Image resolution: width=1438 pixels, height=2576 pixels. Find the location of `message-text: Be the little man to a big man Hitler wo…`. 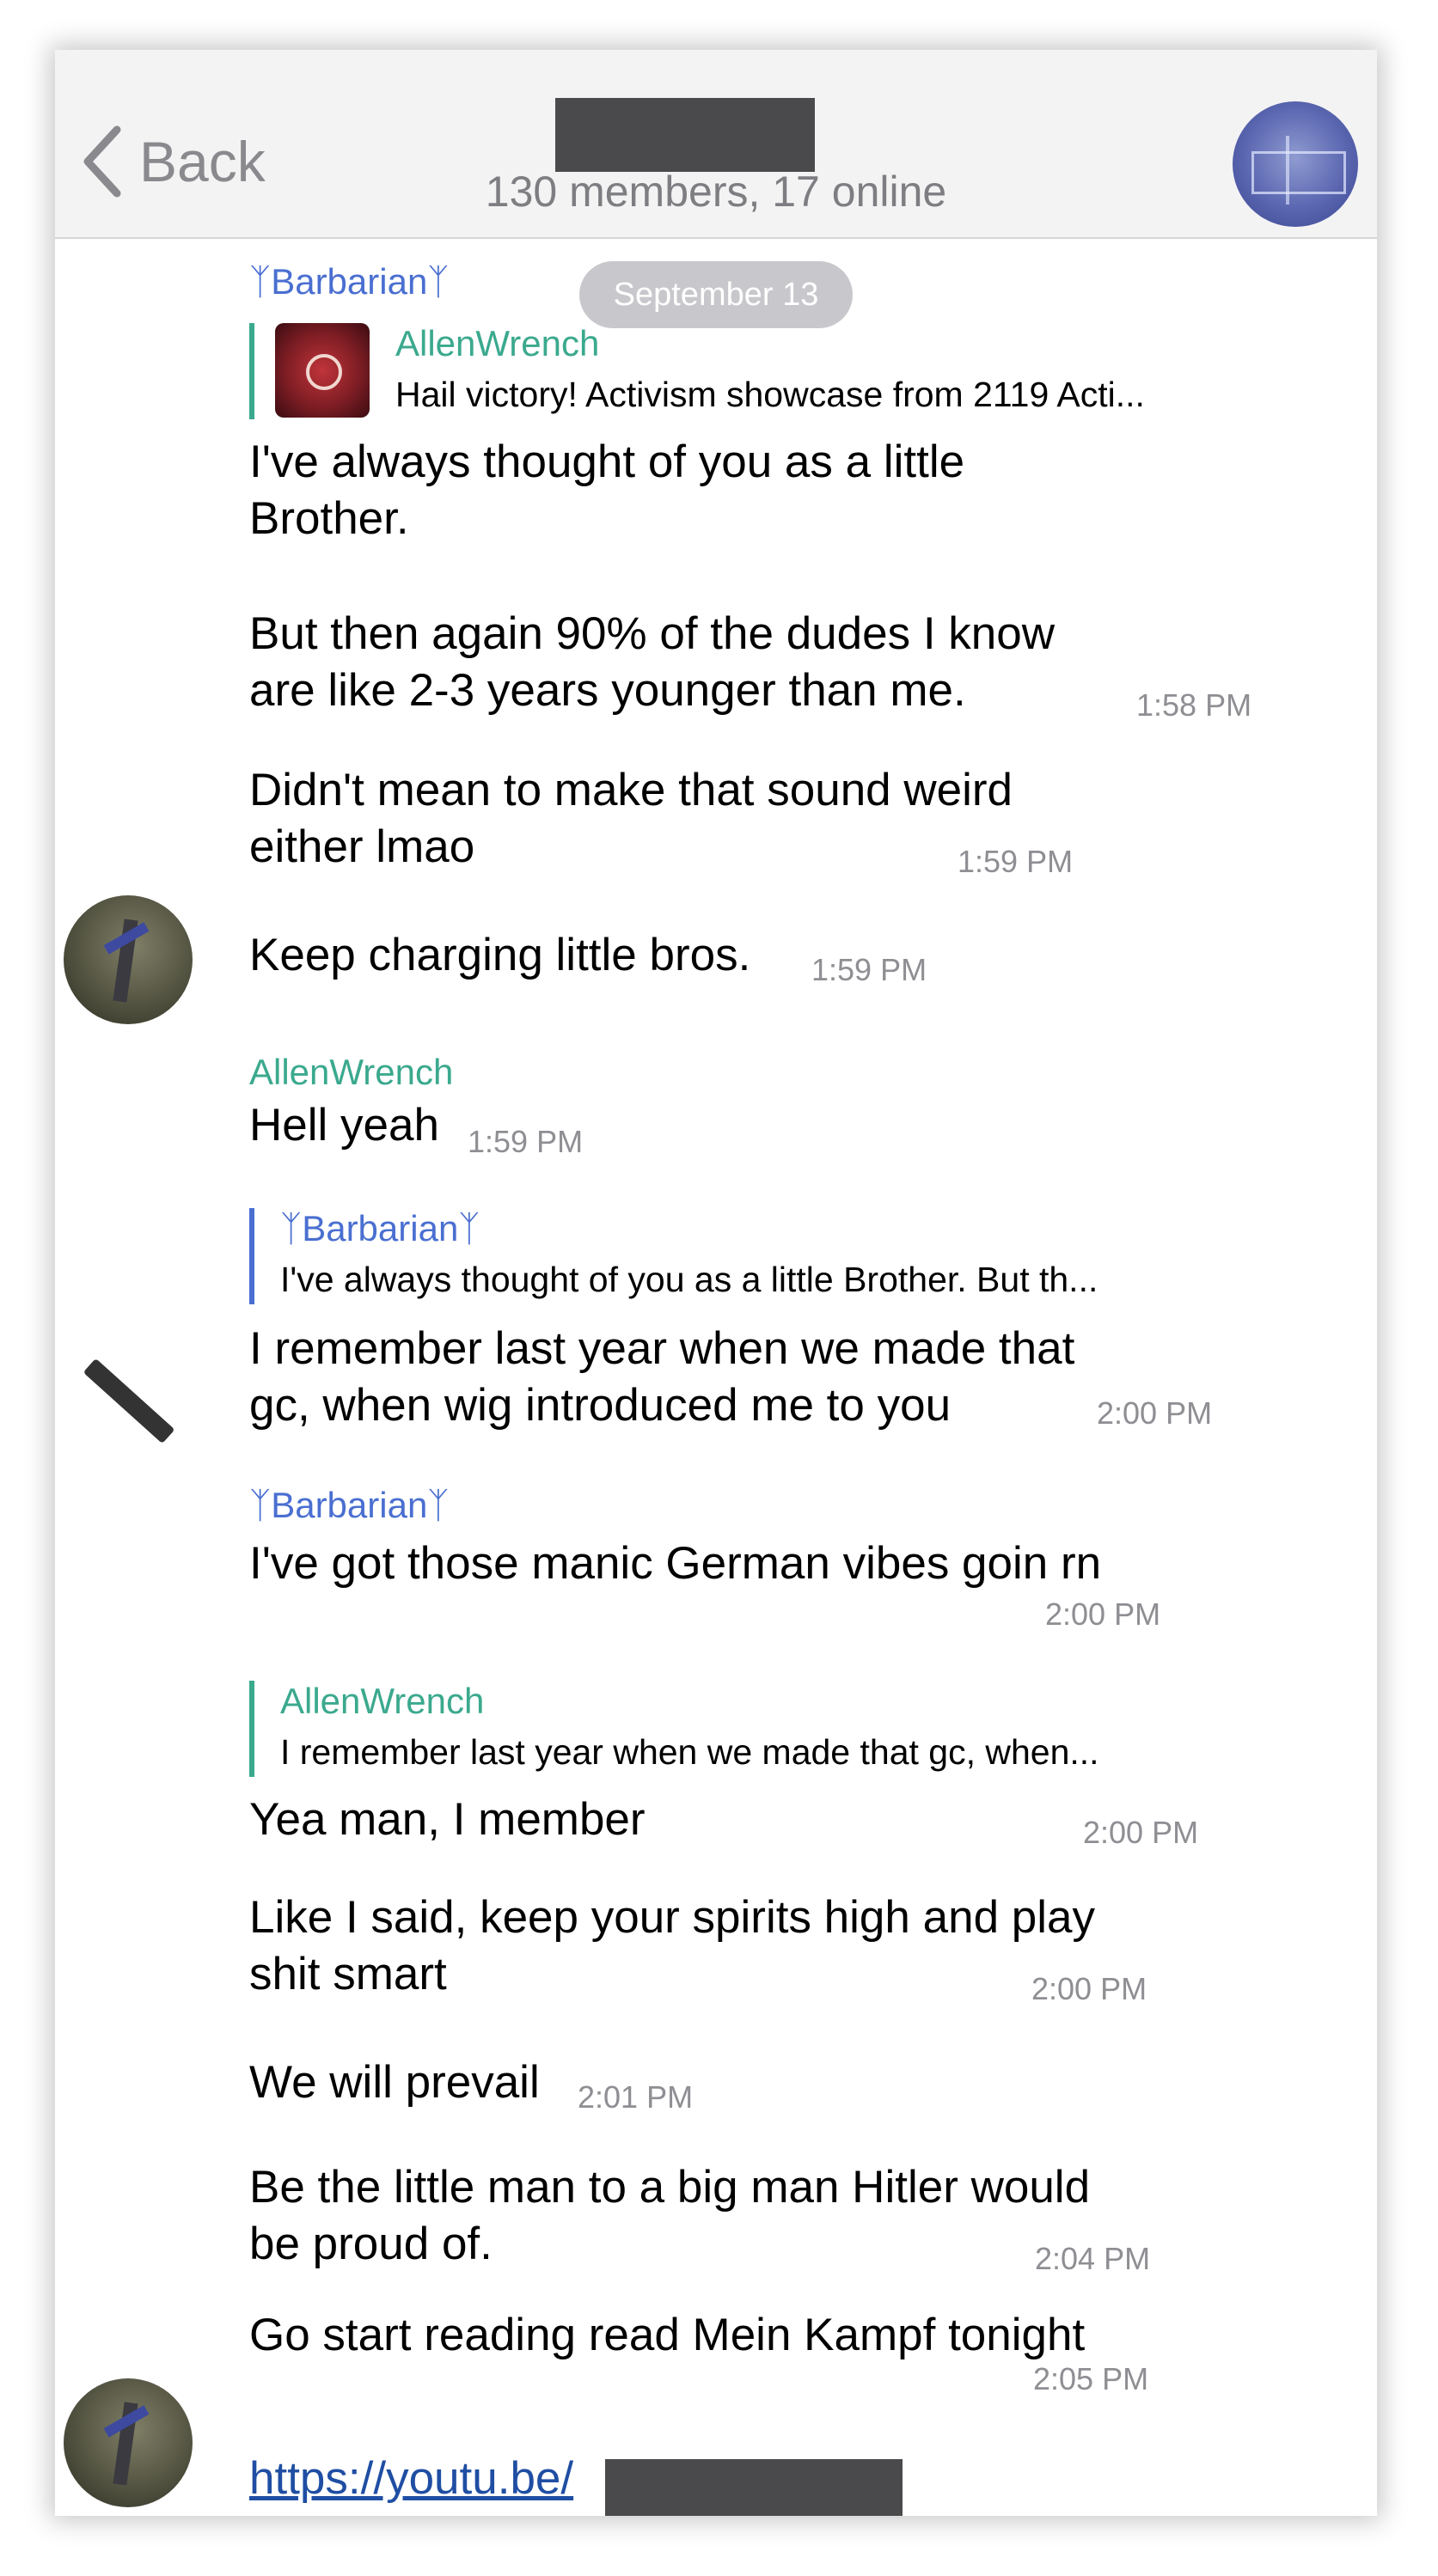

message-text: Be the little man to a big man Hitler wo… is located at coordinates (670, 2187).